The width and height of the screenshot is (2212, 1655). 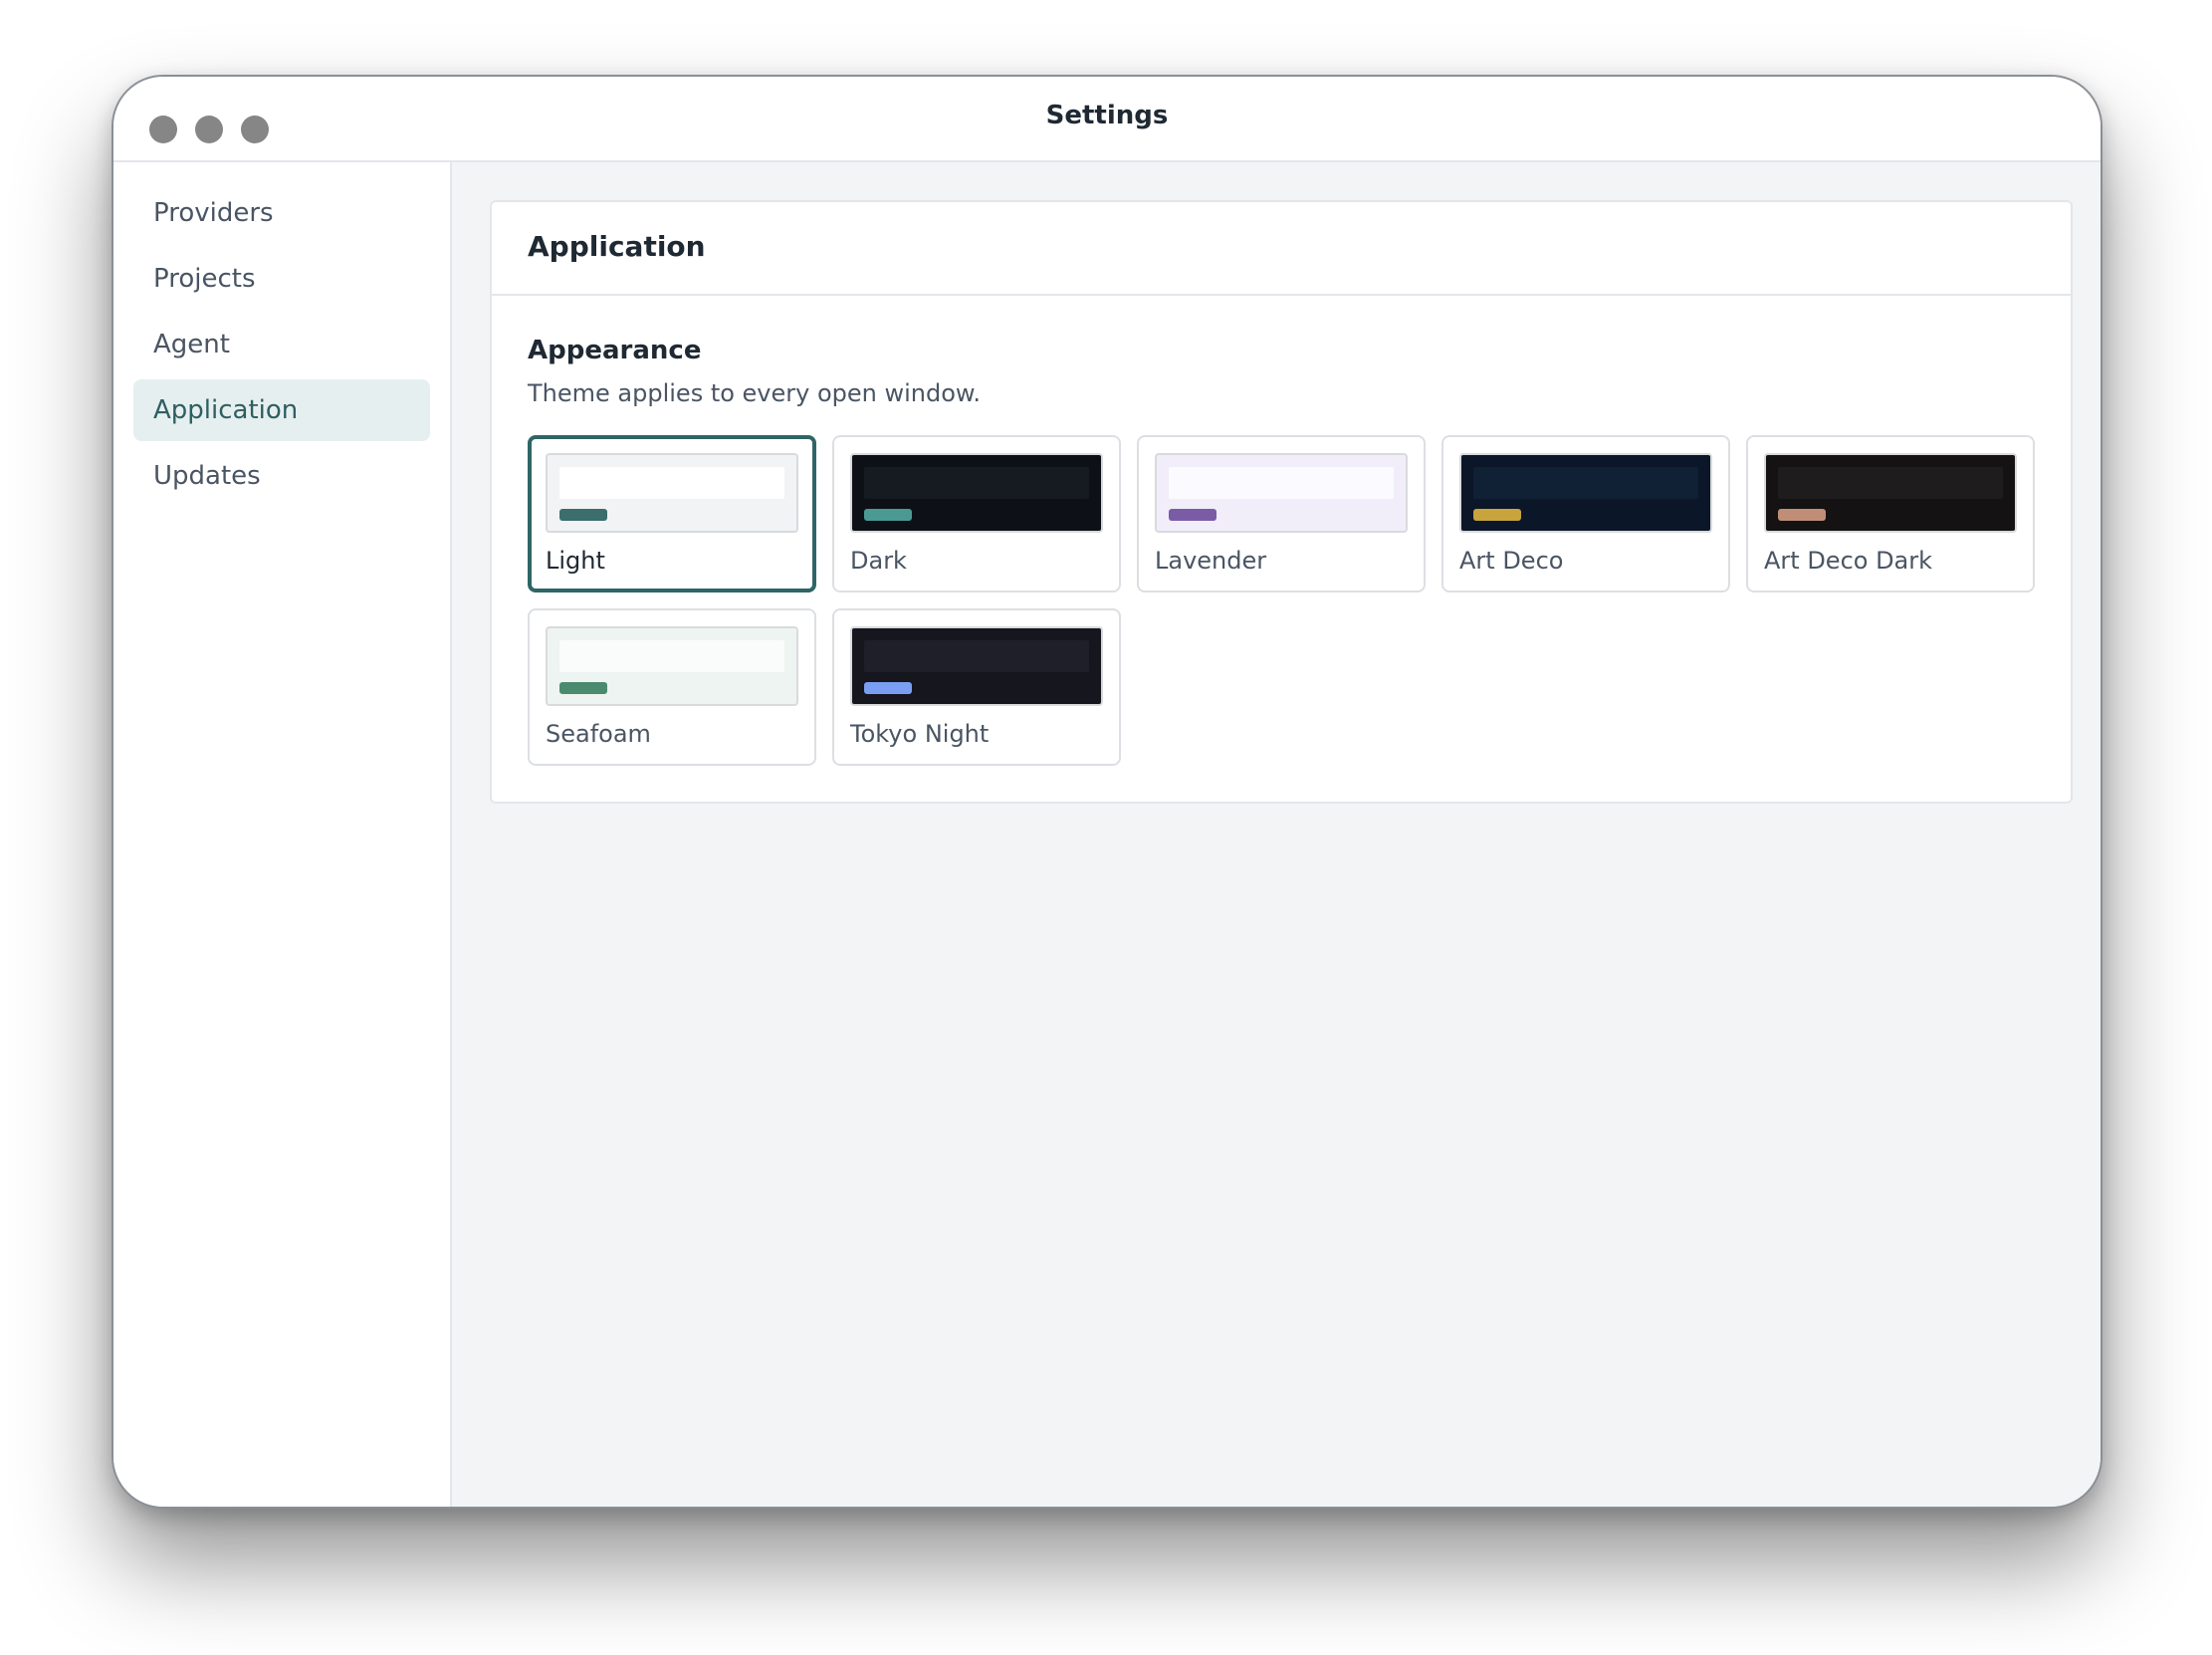 What do you see at coordinates (754, 393) in the screenshot?
I see `appearance-description: Theme applies to every open window.` at bounding box center [754, 393].